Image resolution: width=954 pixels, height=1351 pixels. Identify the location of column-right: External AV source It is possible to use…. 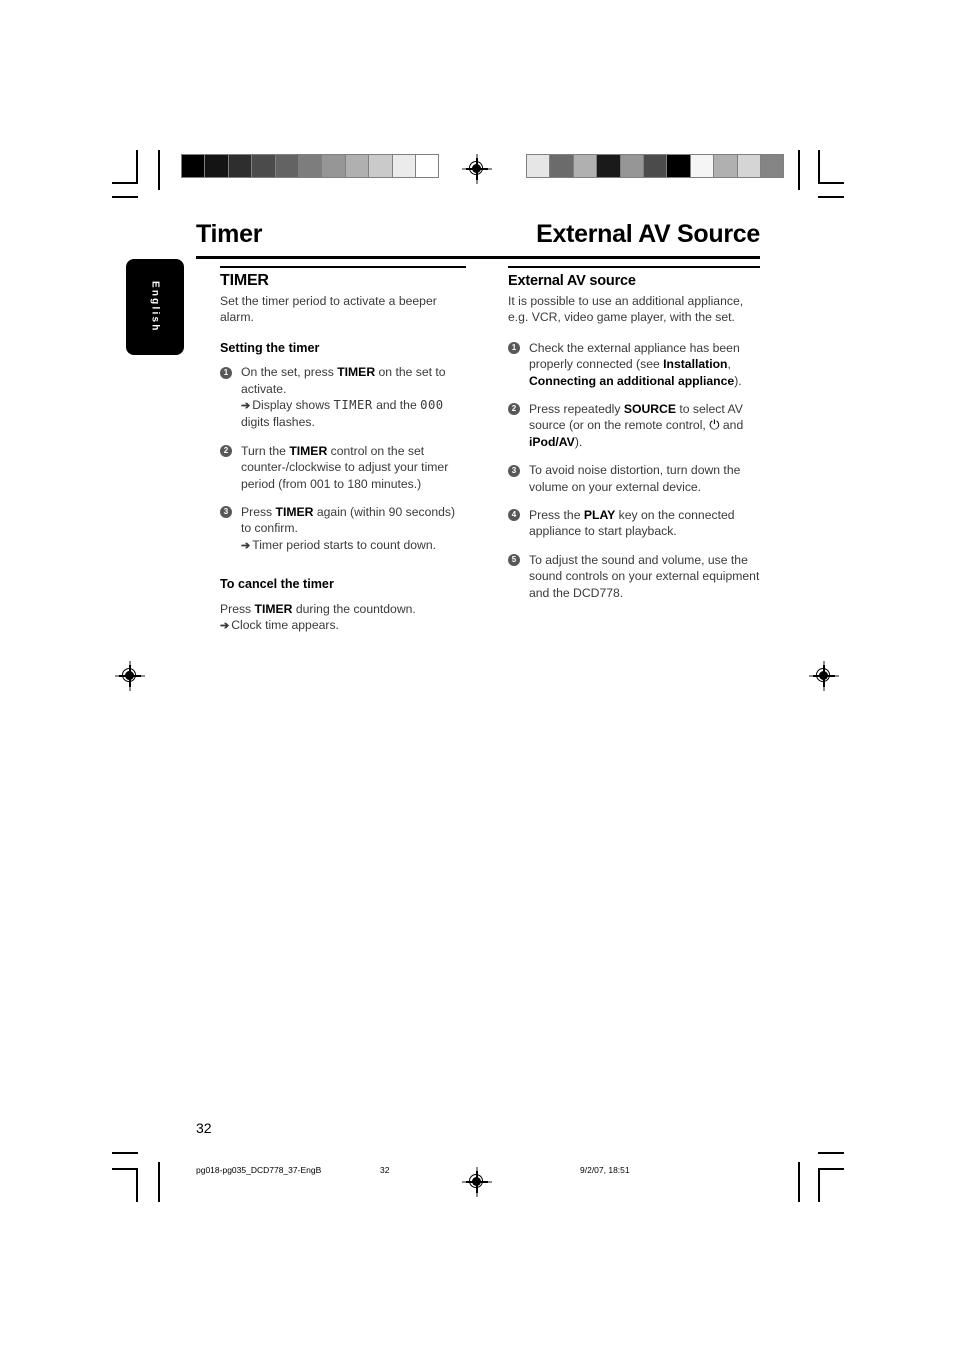
(634, 439).